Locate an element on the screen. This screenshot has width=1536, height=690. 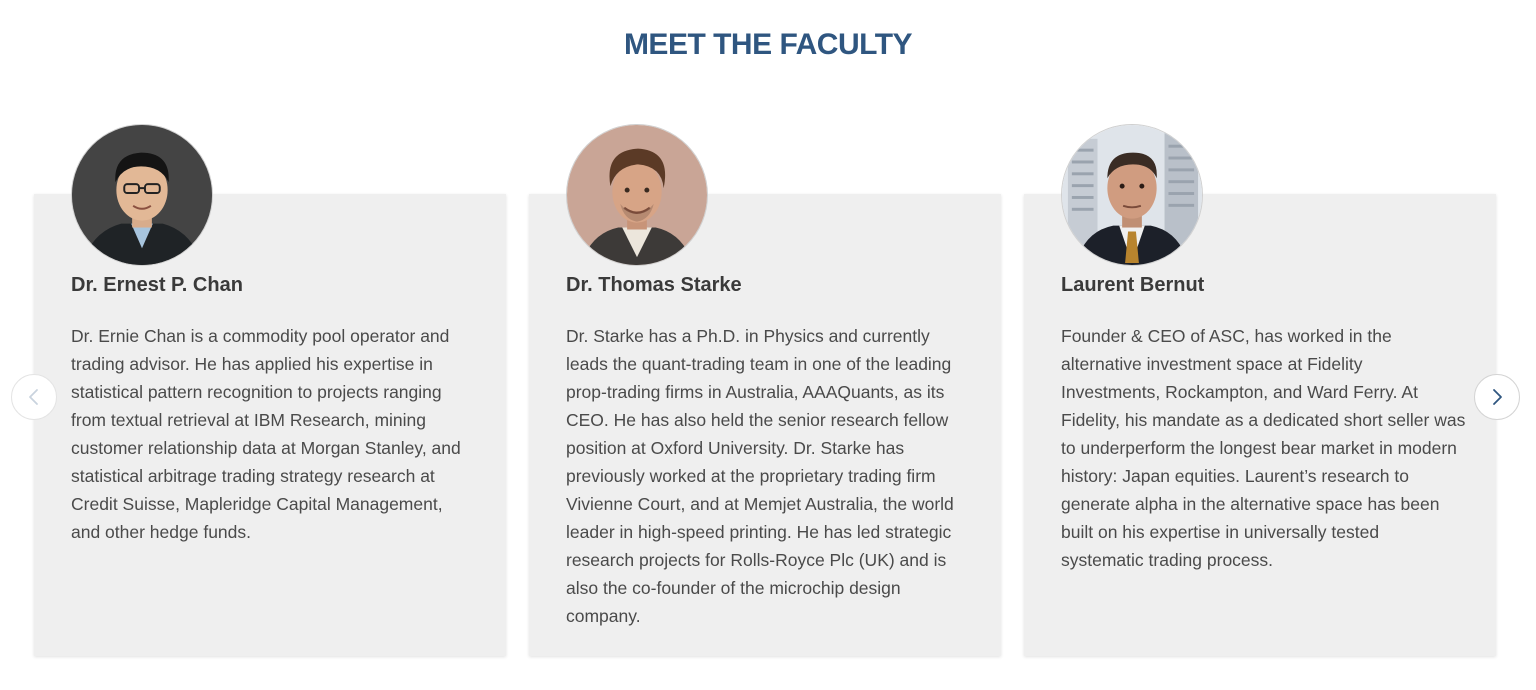
section-title: MEET THE FACULTY is located at coordinates (768, 44).